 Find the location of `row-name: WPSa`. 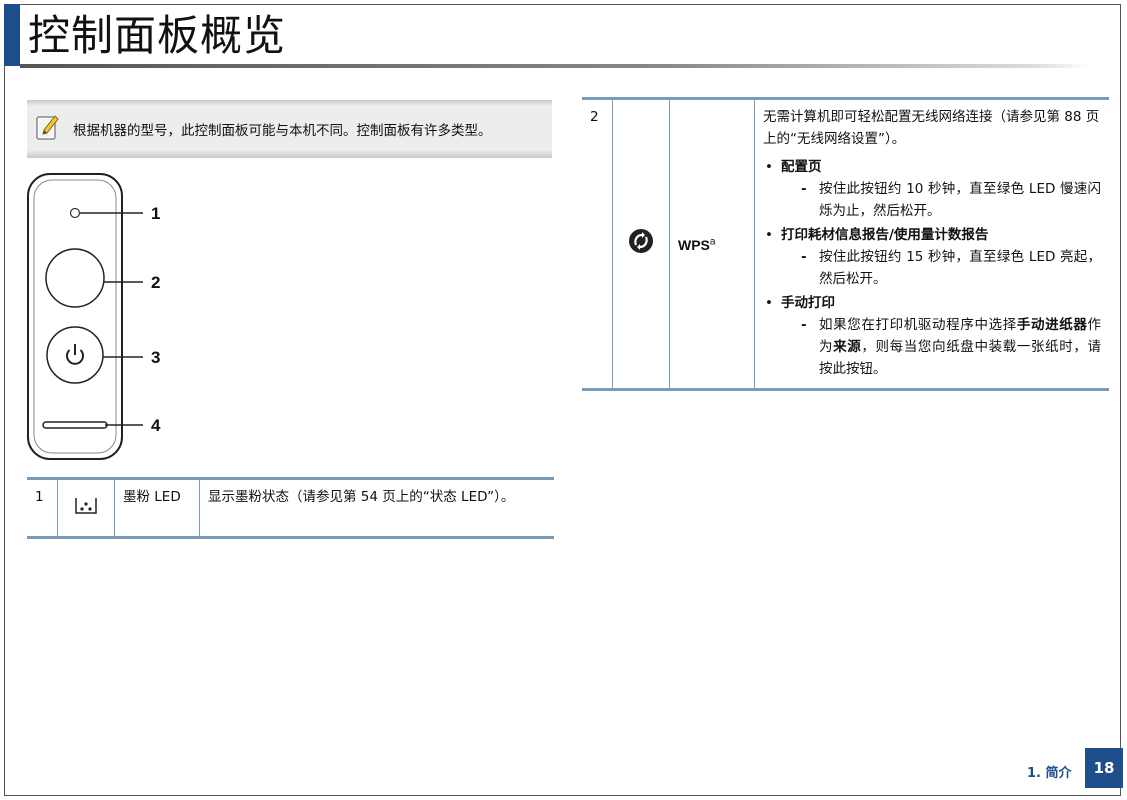

row-name: WPSa is located at coordinates (712, 244).